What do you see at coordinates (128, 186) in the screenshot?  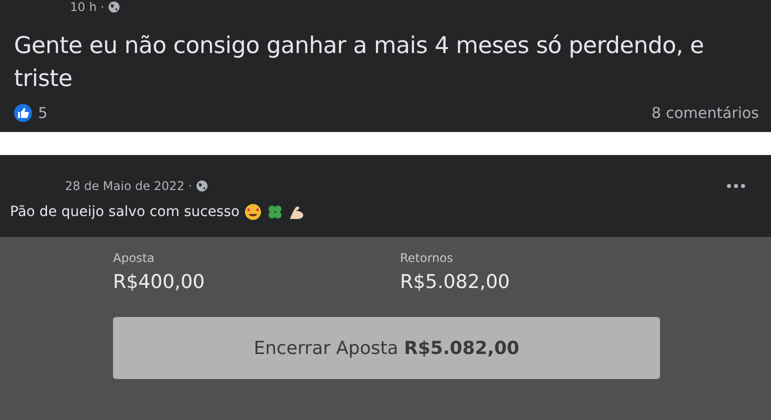 I see `post-date: 28 de Maio de 2022 ·` at bounding box center [128, 186].